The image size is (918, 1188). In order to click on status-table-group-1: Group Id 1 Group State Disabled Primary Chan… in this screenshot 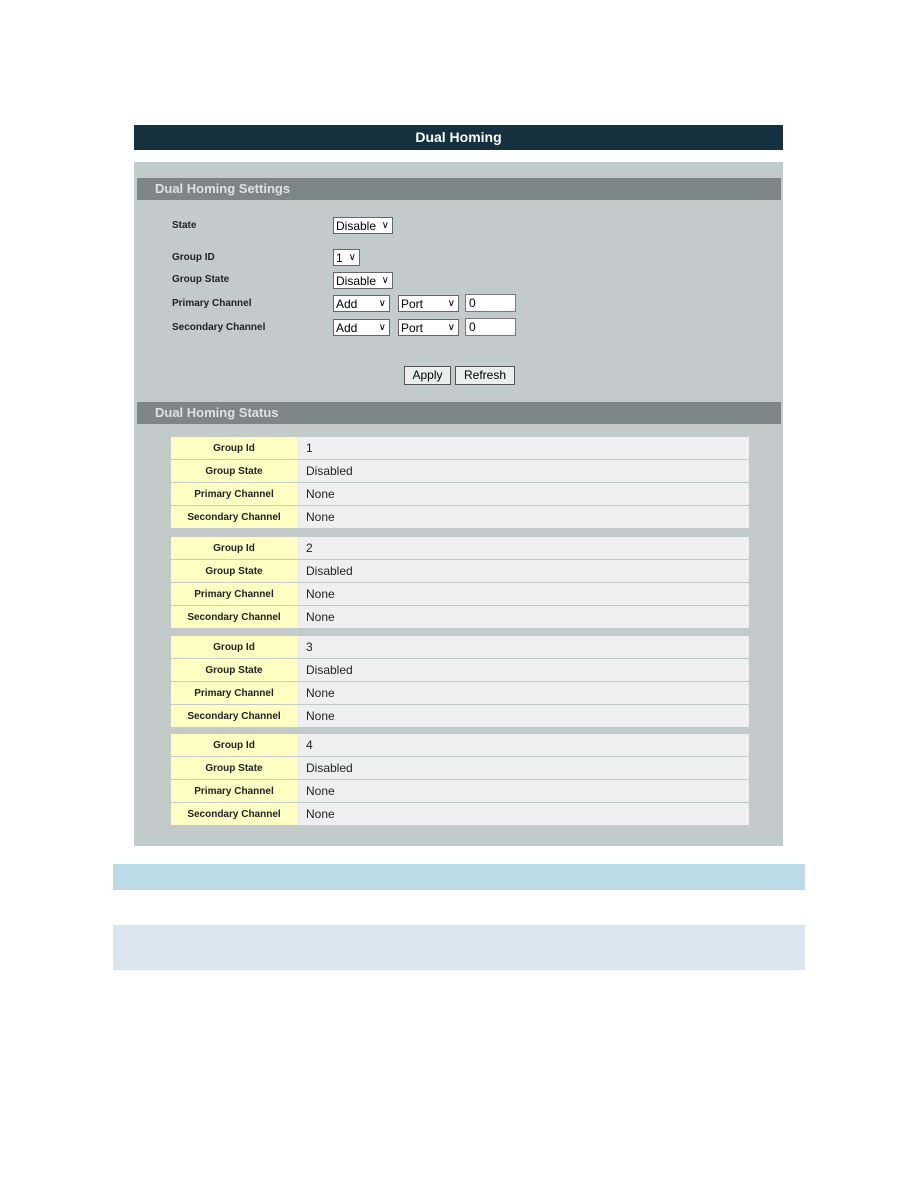, I will do `click(460, 483)`.